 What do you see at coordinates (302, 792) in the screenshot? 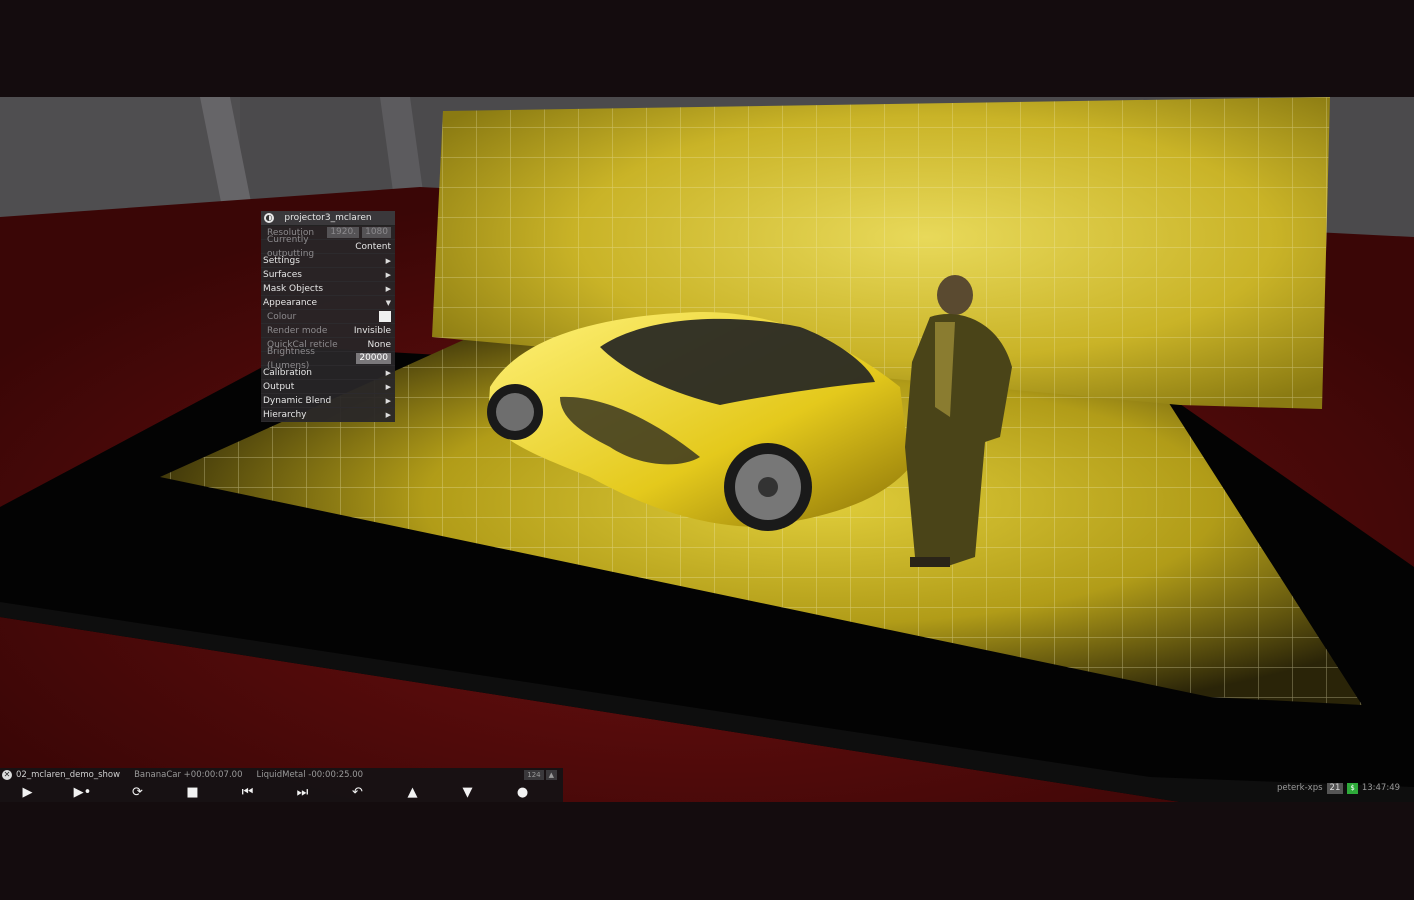
I see `next-button: ⏭` at bounding box center [302, 792].